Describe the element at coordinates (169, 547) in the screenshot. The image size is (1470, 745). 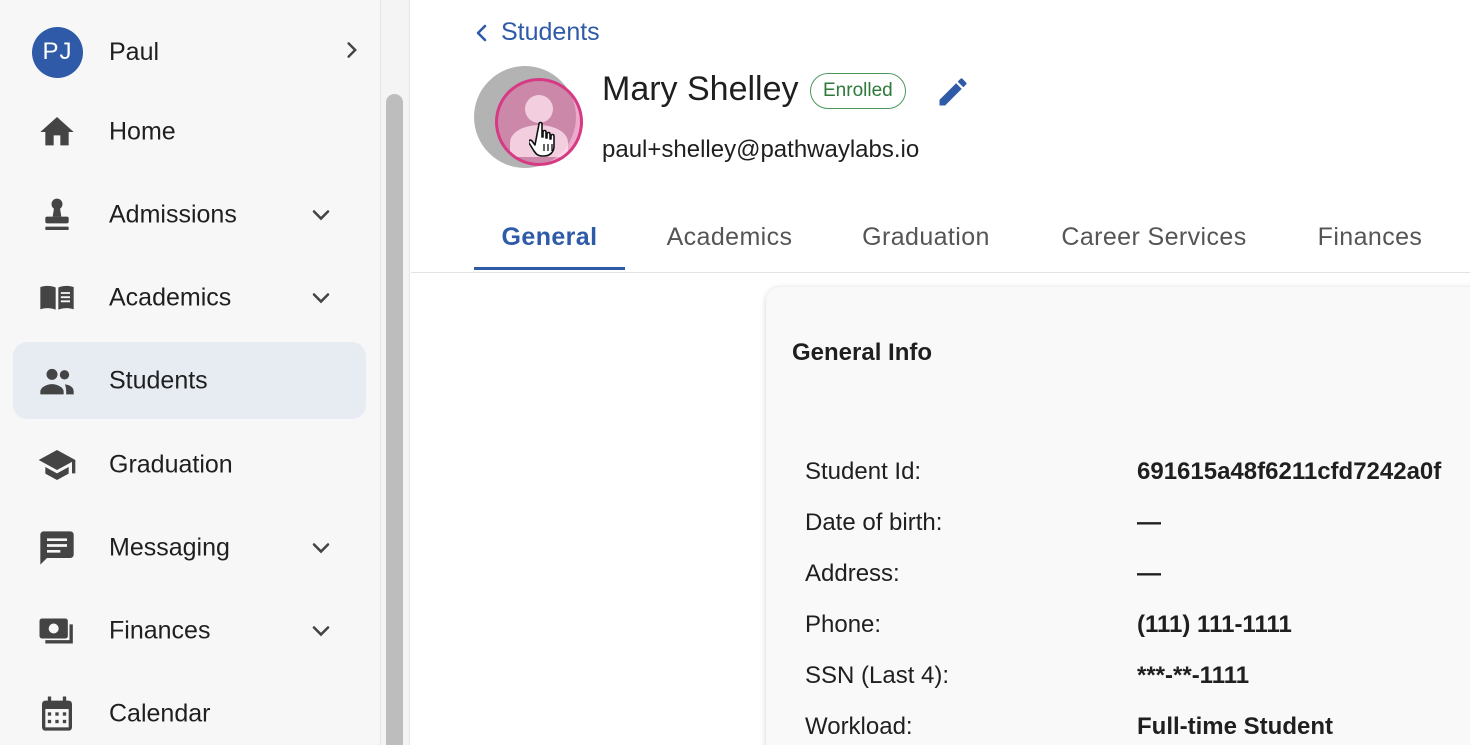
I see `sidebar-item-label: Messaging` at that location.